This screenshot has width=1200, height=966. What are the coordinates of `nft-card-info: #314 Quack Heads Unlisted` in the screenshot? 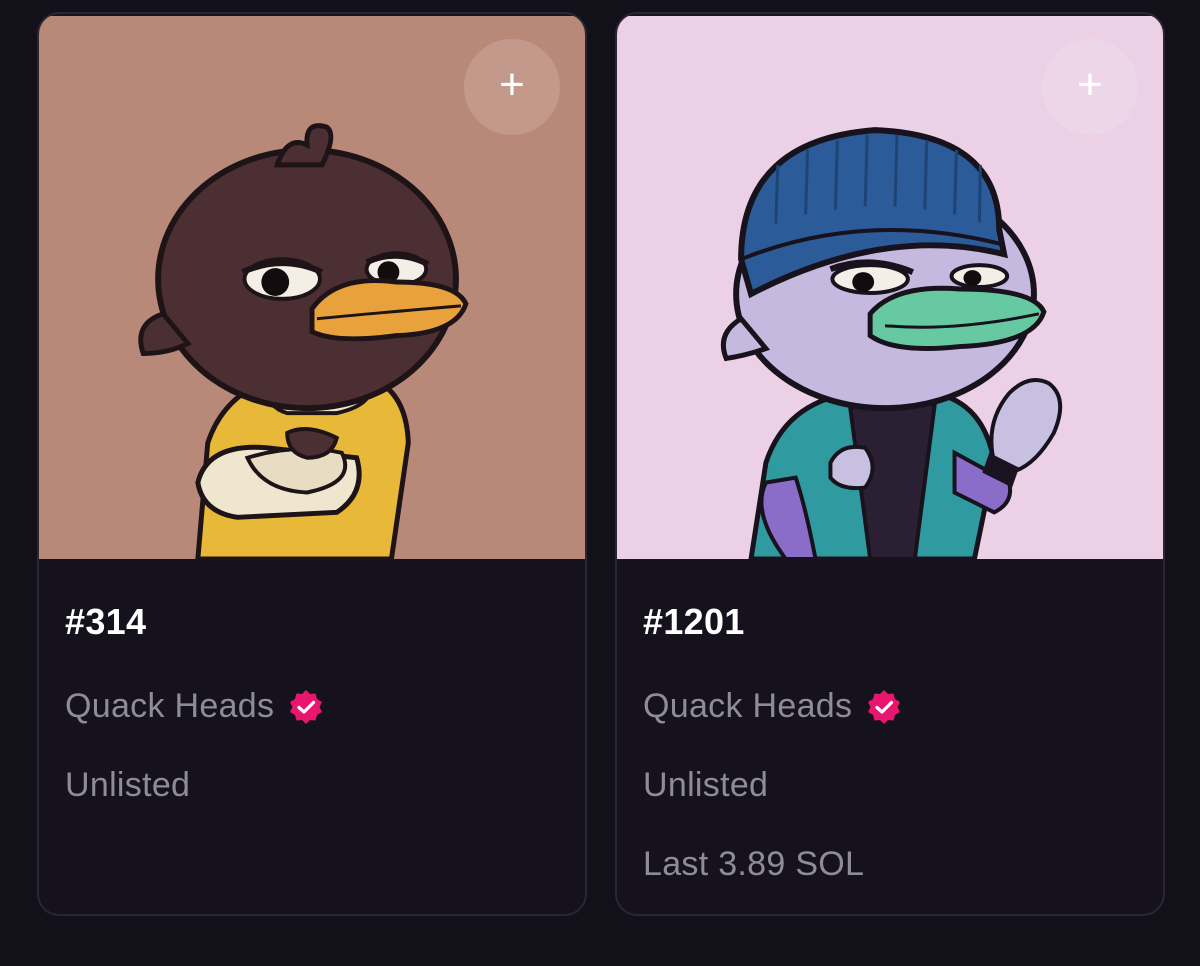 It's located at (312, 683).